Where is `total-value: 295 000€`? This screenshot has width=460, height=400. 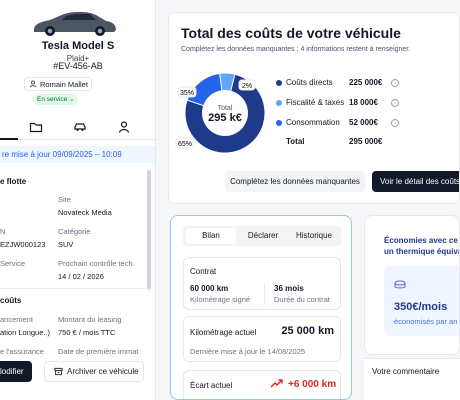
total-value: 295 000€ is located at coordinates (366, 141).